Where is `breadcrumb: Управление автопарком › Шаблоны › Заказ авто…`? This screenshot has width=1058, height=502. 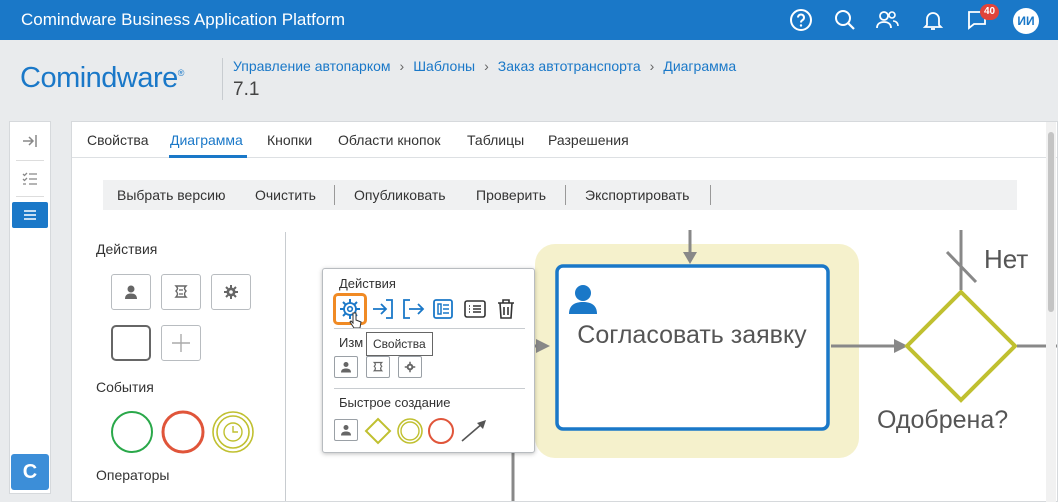
breadcrumb: Управление автопарком › Шаблоны › Заказ авто… is located at coordinates (484, 66).